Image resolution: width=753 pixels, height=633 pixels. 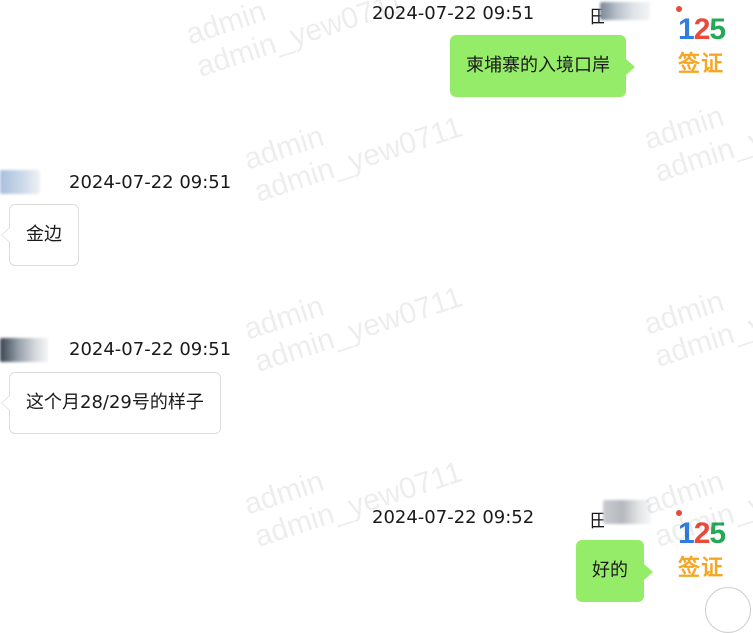 I want to click on message-bubble: 好的, so click(x=614, y=571).